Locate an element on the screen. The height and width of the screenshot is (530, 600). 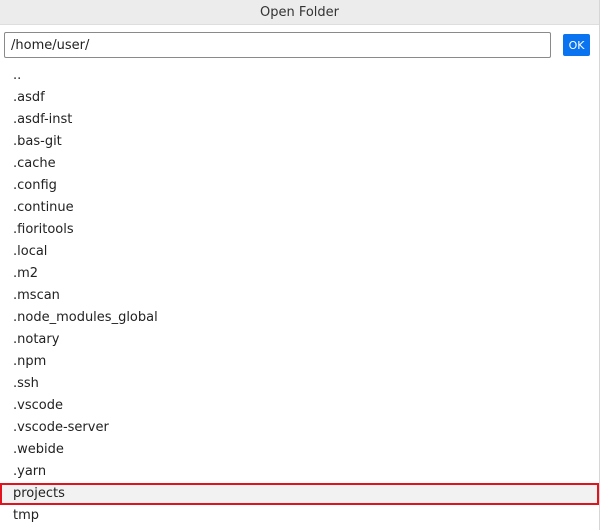
folder-item-yarn: .yarn is located at coordinates (299, 472).